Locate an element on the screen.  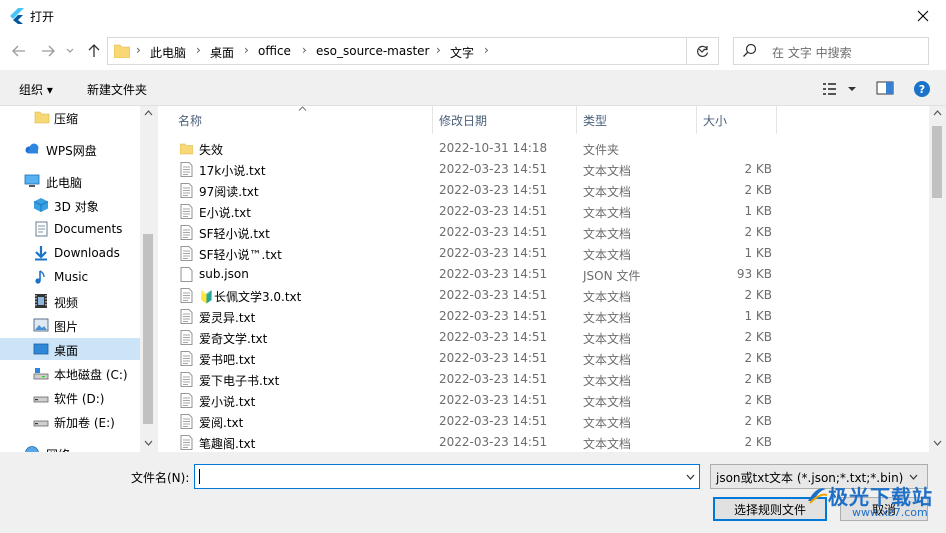
nav-item-drive-d: 软件 (D:) is located at coordinates (70, 397).